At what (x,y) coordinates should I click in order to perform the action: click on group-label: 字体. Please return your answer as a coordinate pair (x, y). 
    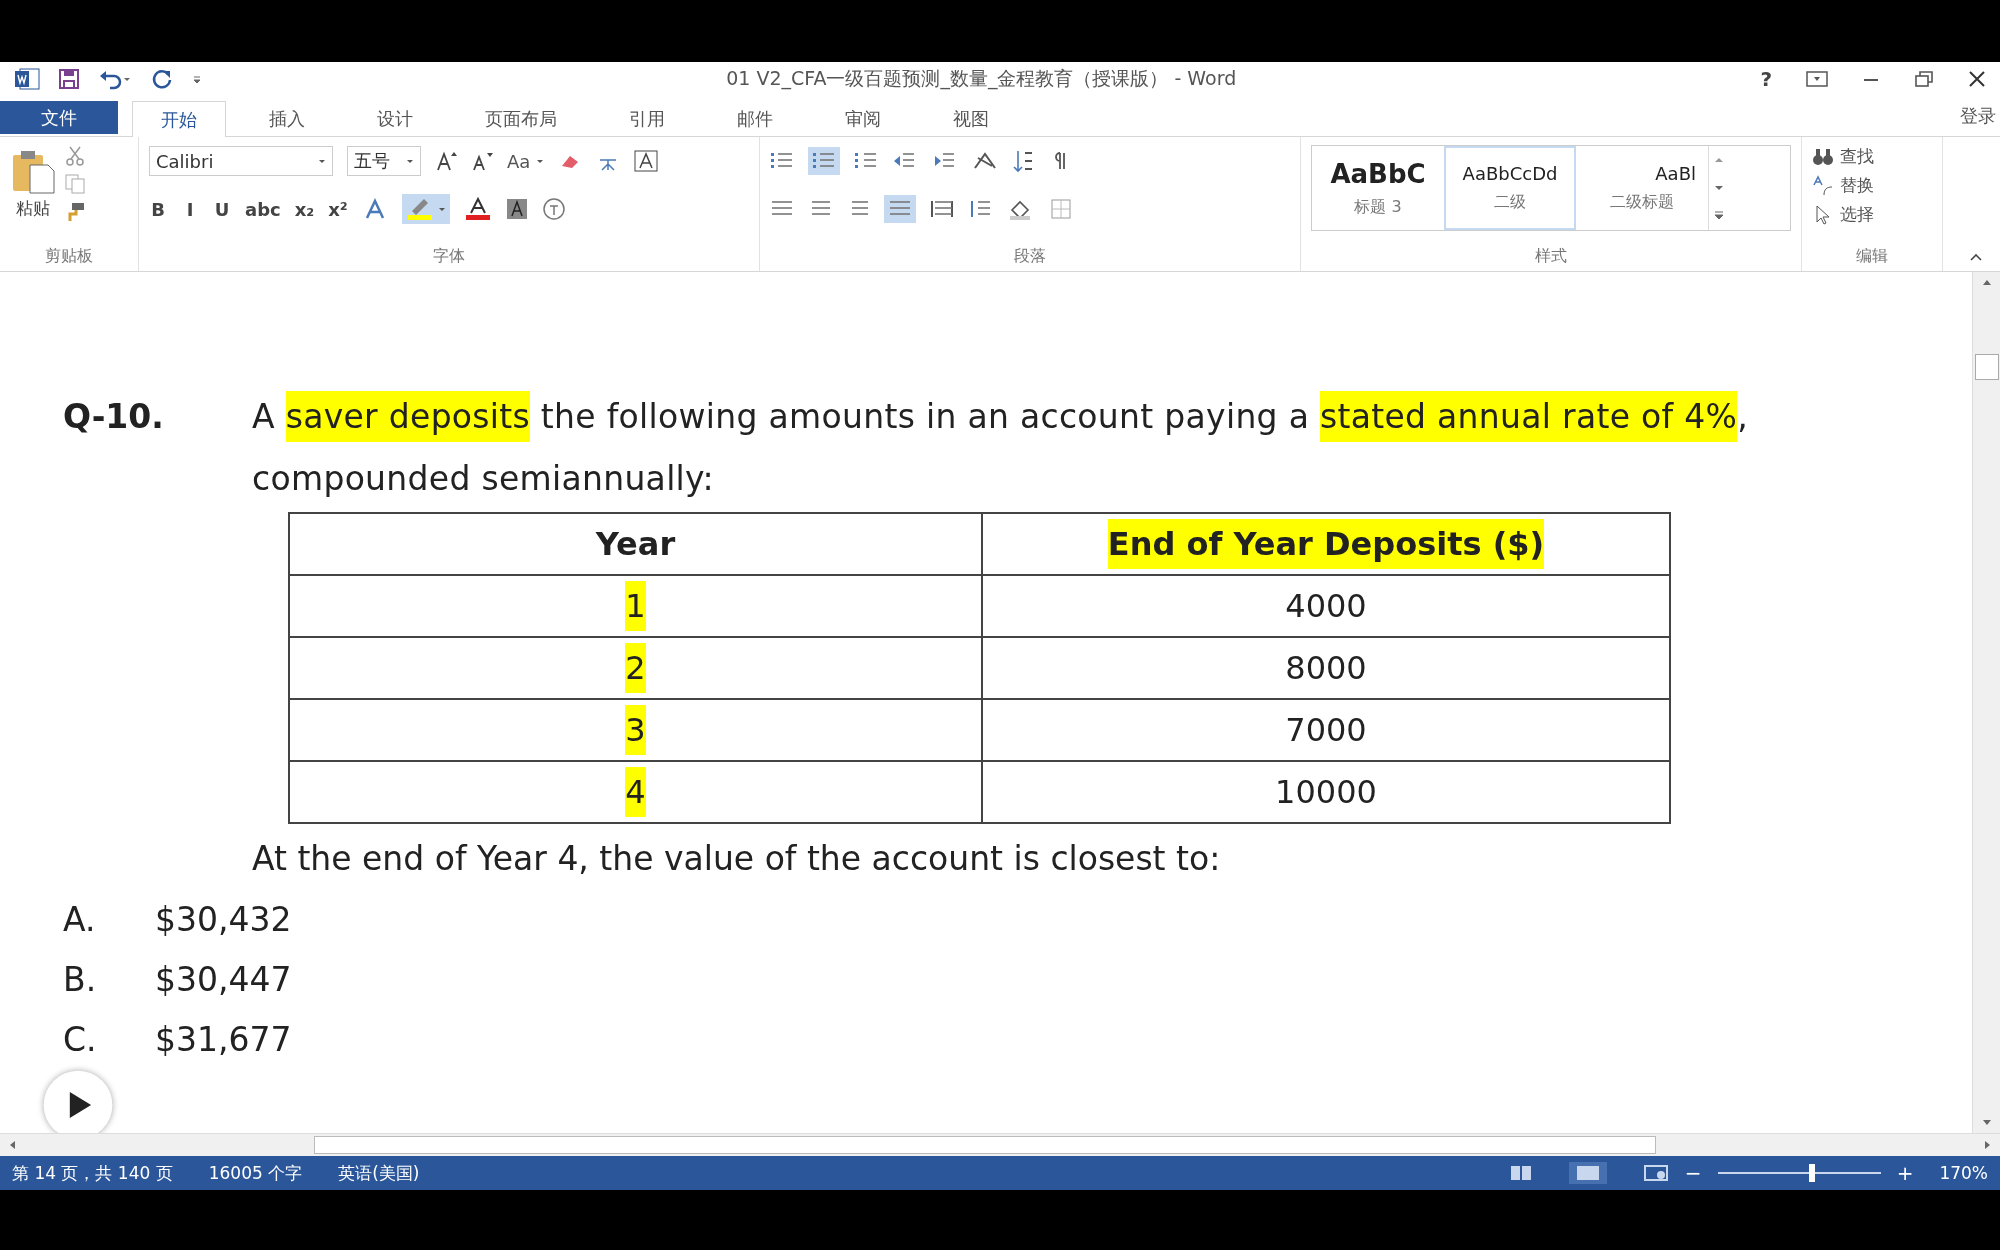
    Looking at the image, I should click on (449, 256).